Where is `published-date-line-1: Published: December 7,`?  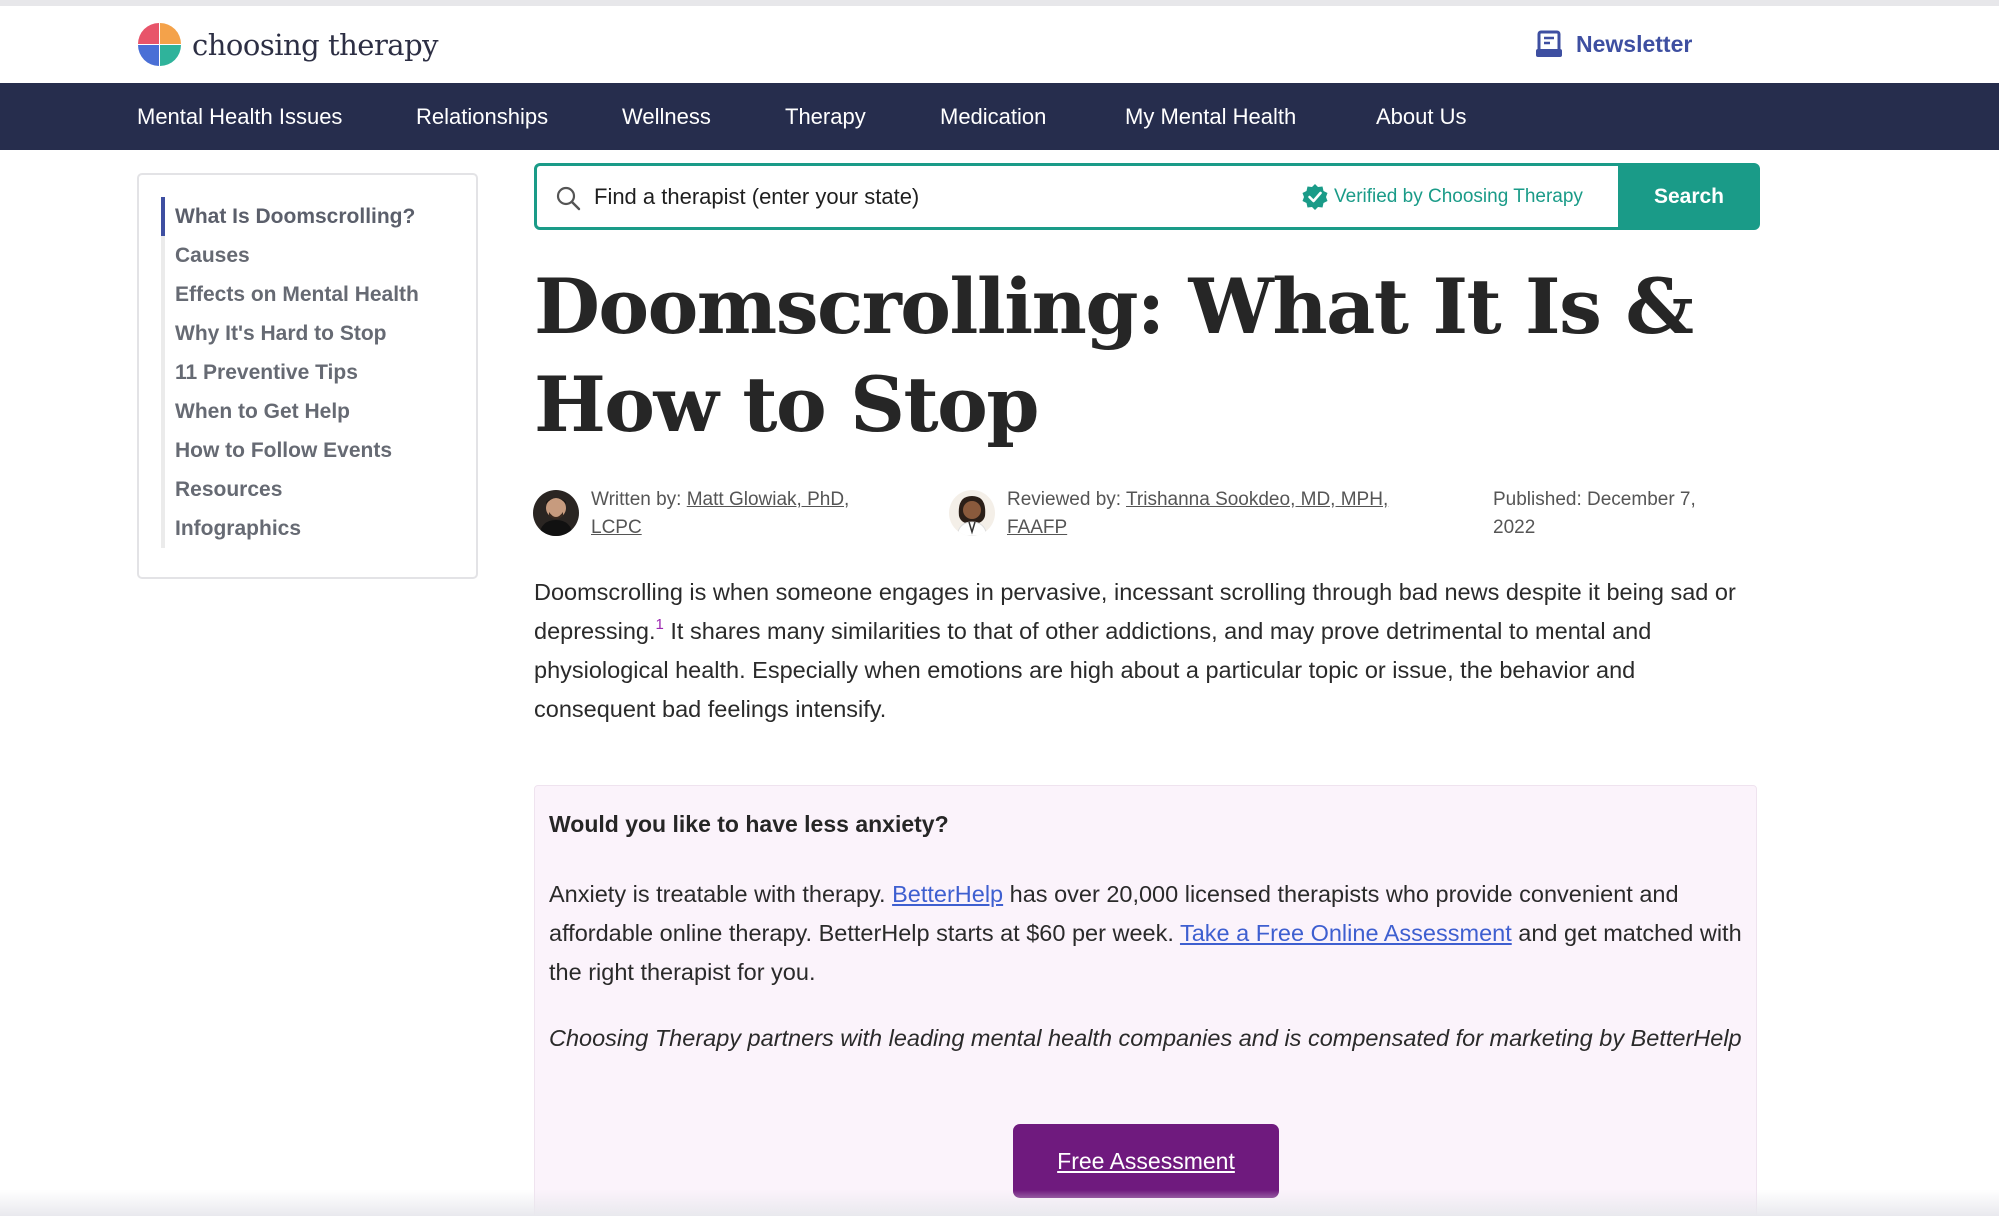 published-date-line-1: Published: December 7, is located at coordinates (1594, 499).